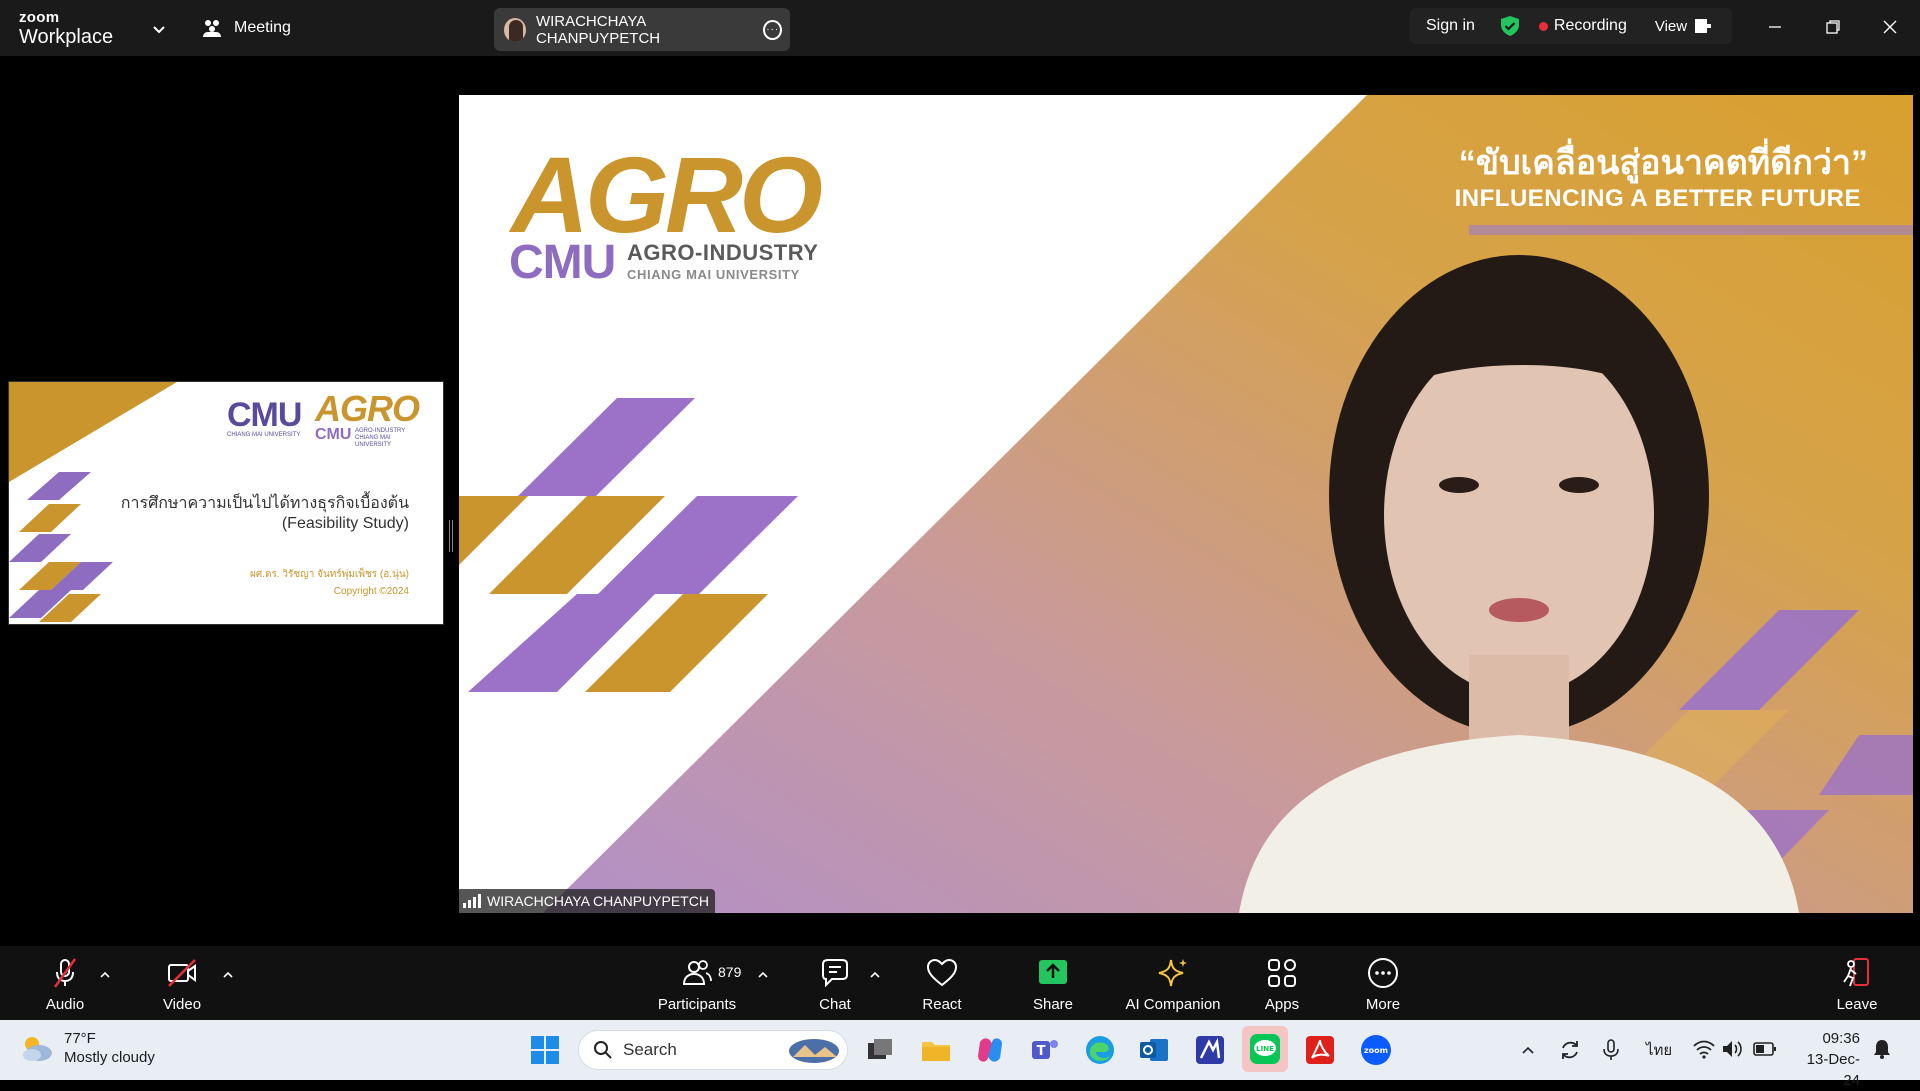  I want to click on task-view-icon, so click(880, 1050).